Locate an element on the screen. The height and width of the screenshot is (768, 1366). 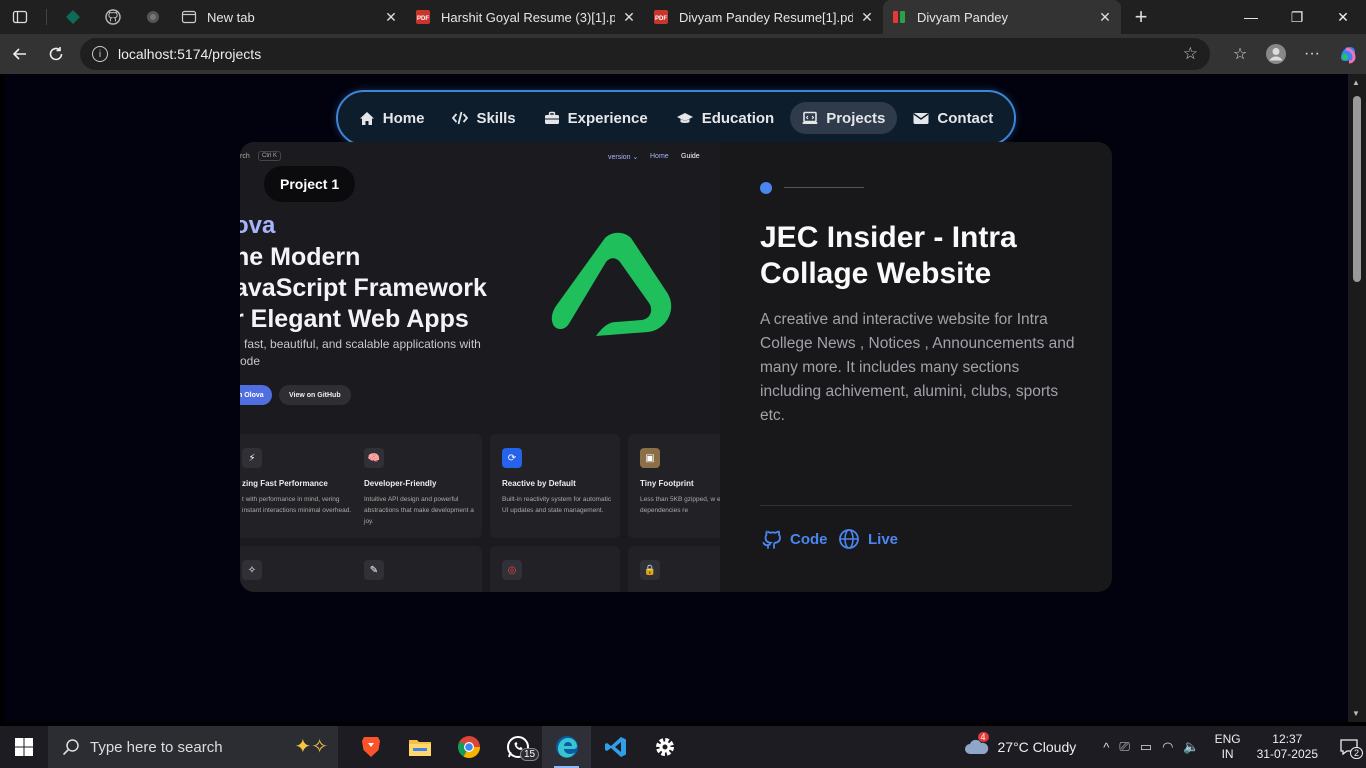
feature-title: Tiny Footprint is located at coordinates (667, 483).